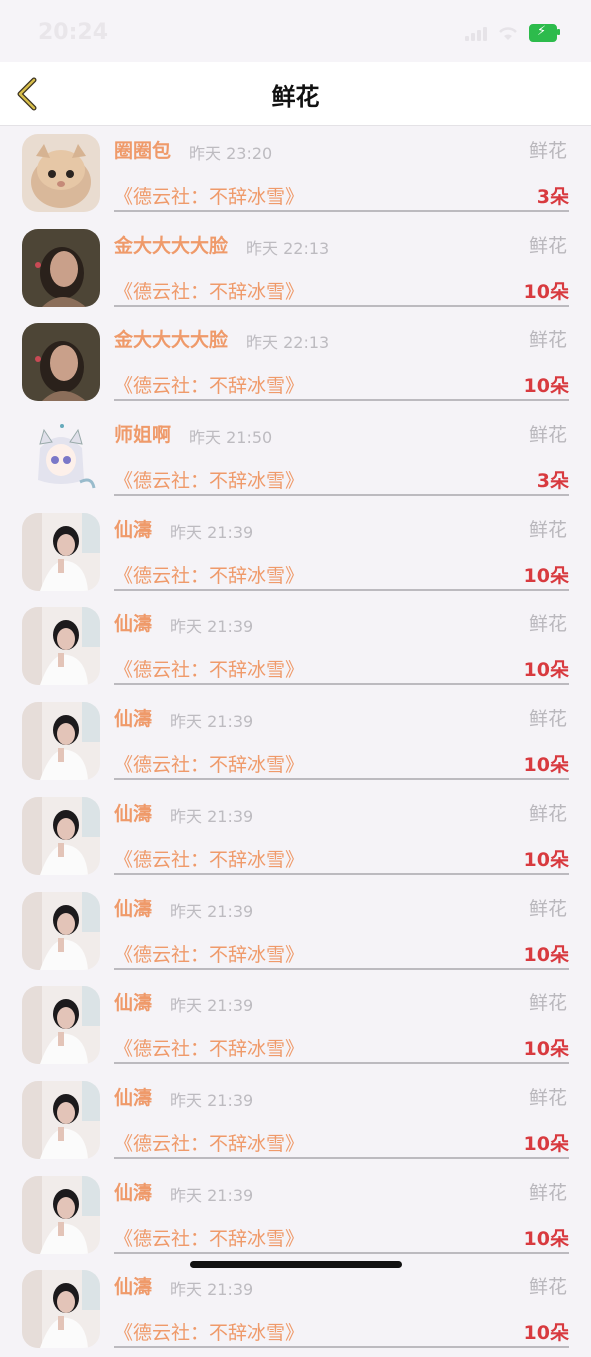  What do you see at coordinates (73, 32) in the screenshot?
I see `status-time: 20:24` at bounding box center [73, 32].